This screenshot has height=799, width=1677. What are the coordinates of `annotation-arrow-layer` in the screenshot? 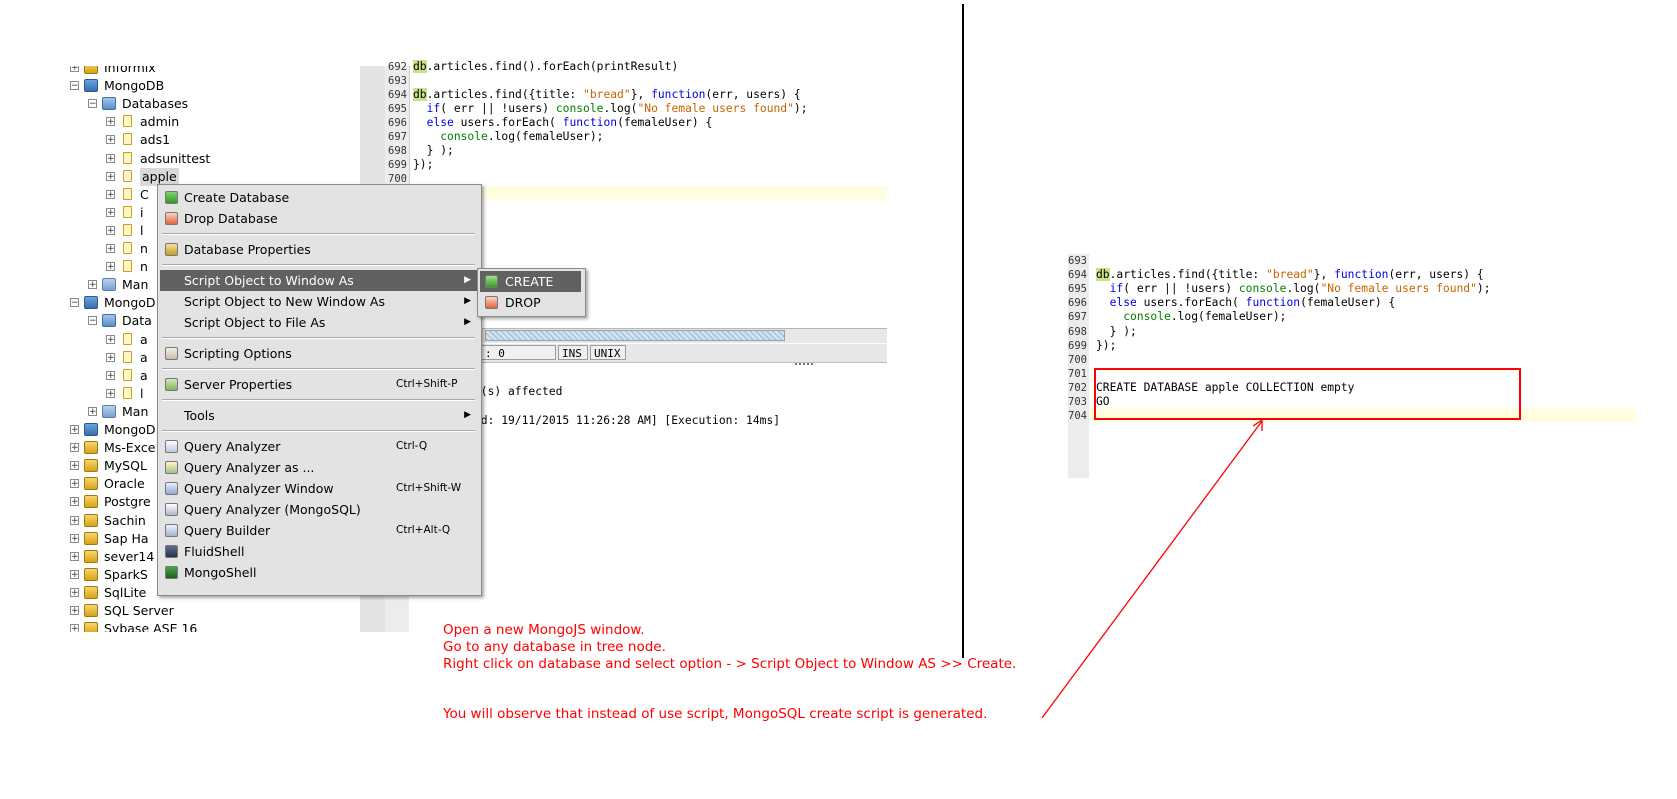 It's located at (1152, 568).